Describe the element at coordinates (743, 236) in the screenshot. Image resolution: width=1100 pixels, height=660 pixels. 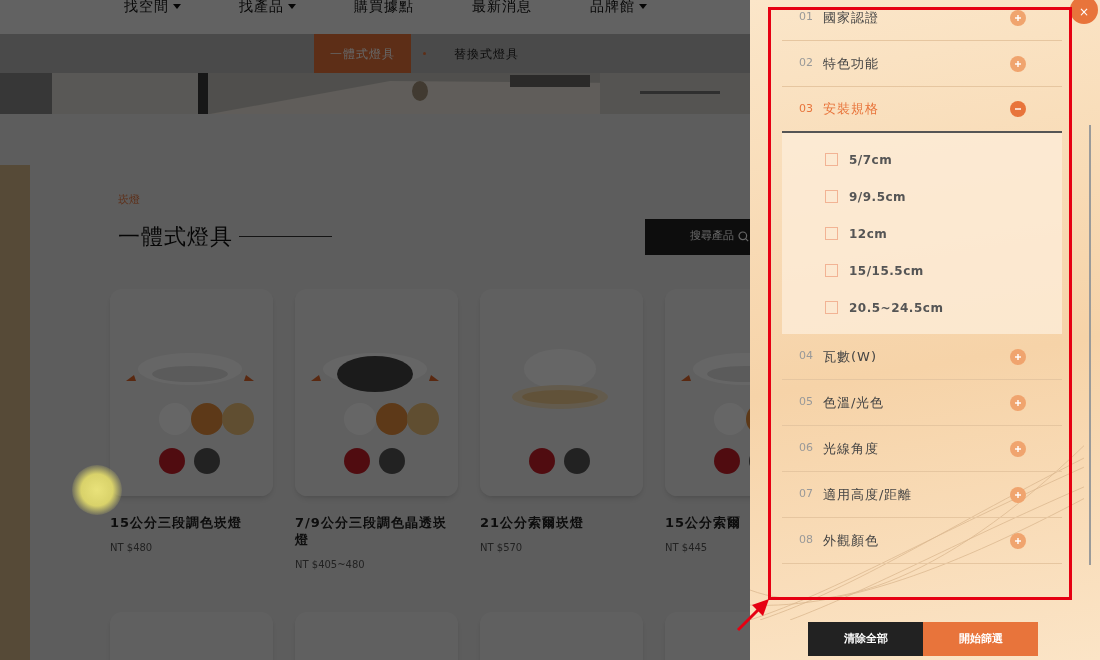
I see `search-icon` at that location.